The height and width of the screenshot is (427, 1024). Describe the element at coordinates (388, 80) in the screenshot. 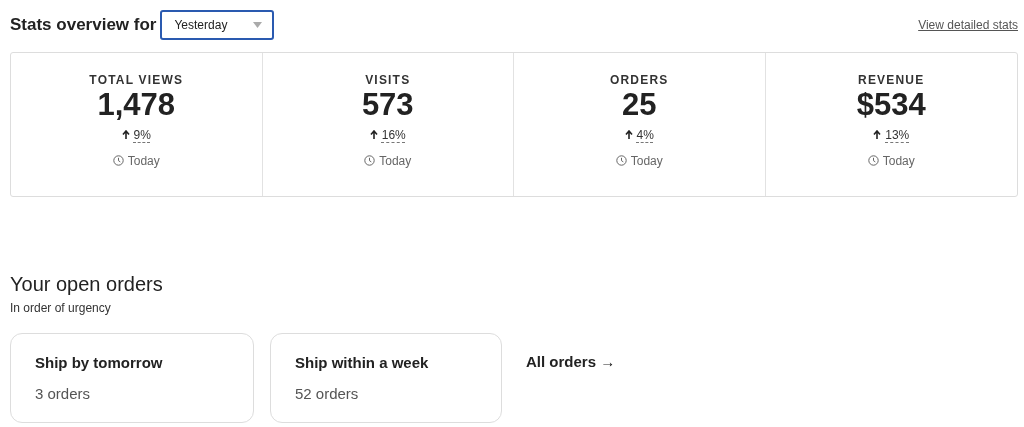

I see `stat-label: VISITS` at that location.